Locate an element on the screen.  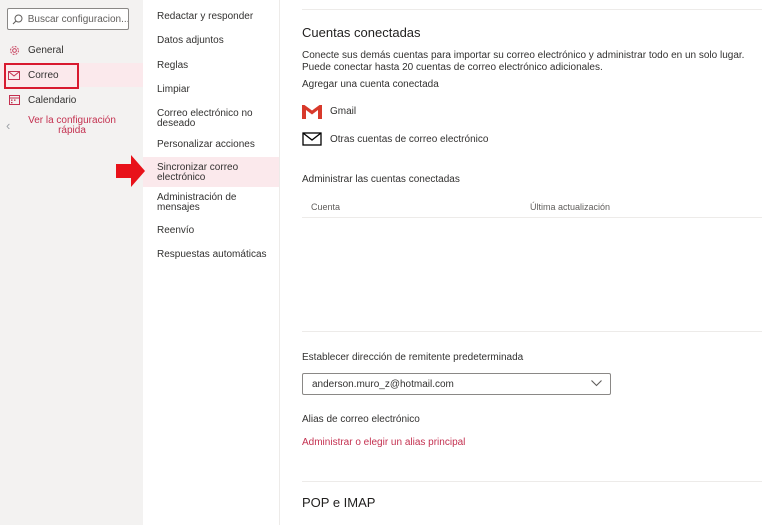
section-title: Cuentas conectadas is located at coordinates (361, 32).